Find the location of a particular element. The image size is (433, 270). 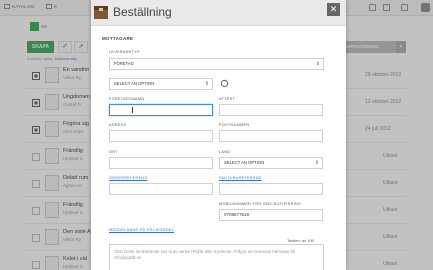

fakturareferens-input is located at coordinates (271, 189).